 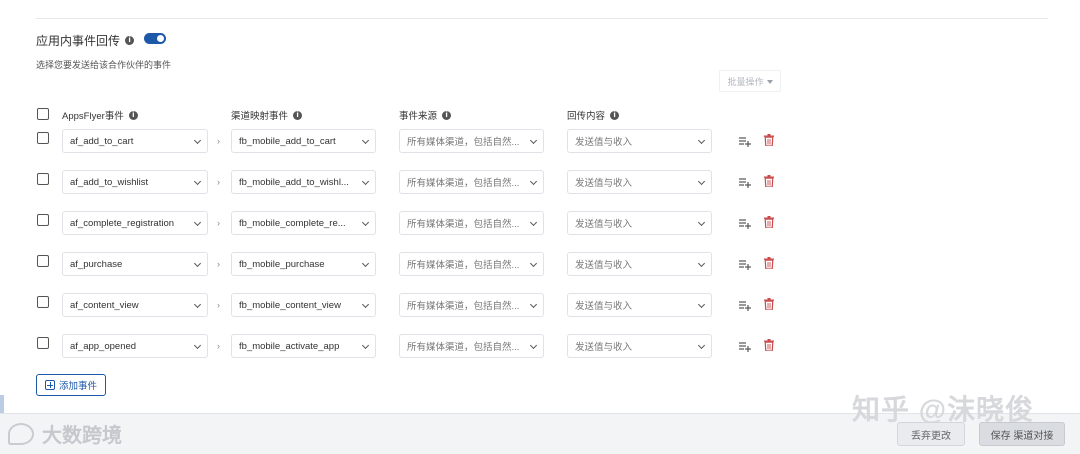 What do you see at coordinates (71, 385) in the screenshot?
I see `add-event-button: 添加事件` at bounding box center [71, 385].